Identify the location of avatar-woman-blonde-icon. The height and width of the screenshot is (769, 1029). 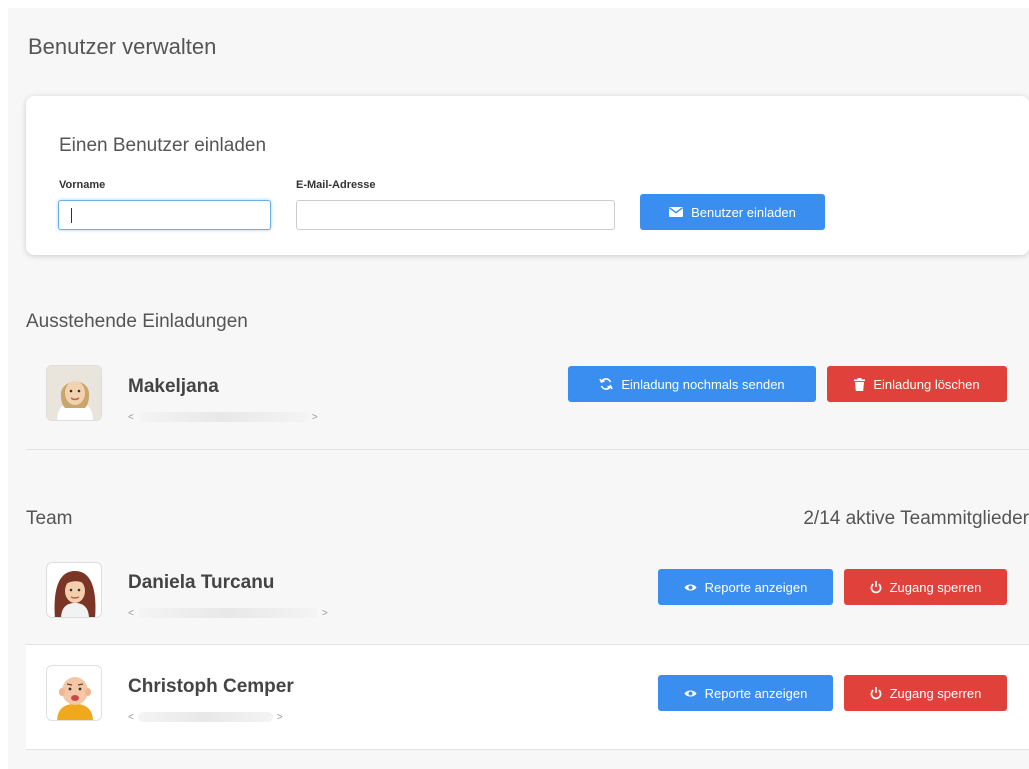
(74, 393).